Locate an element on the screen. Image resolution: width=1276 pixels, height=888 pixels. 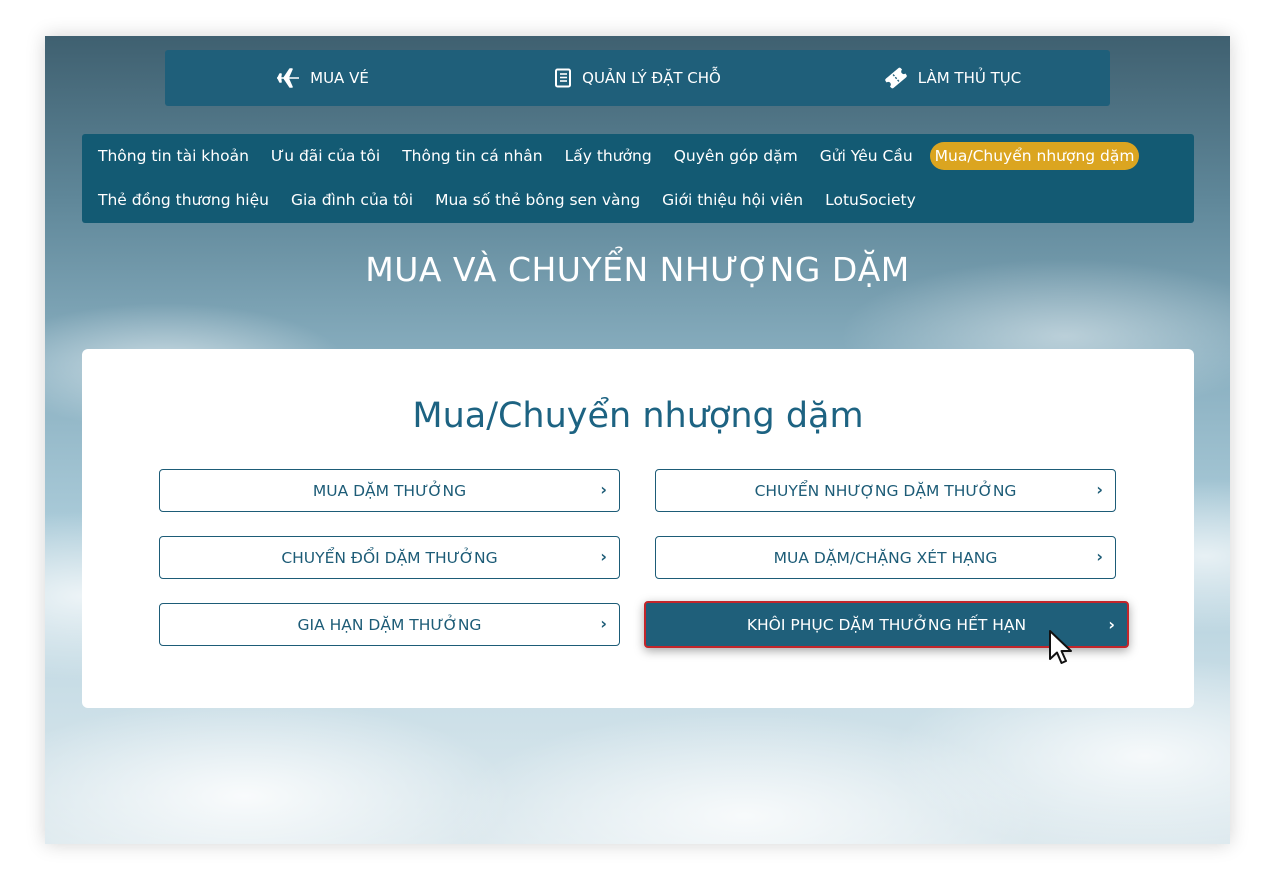
page-title: MUA VÀ CHUYỂN NHƯỢNG DẶM is located at coordinates (637, 269).